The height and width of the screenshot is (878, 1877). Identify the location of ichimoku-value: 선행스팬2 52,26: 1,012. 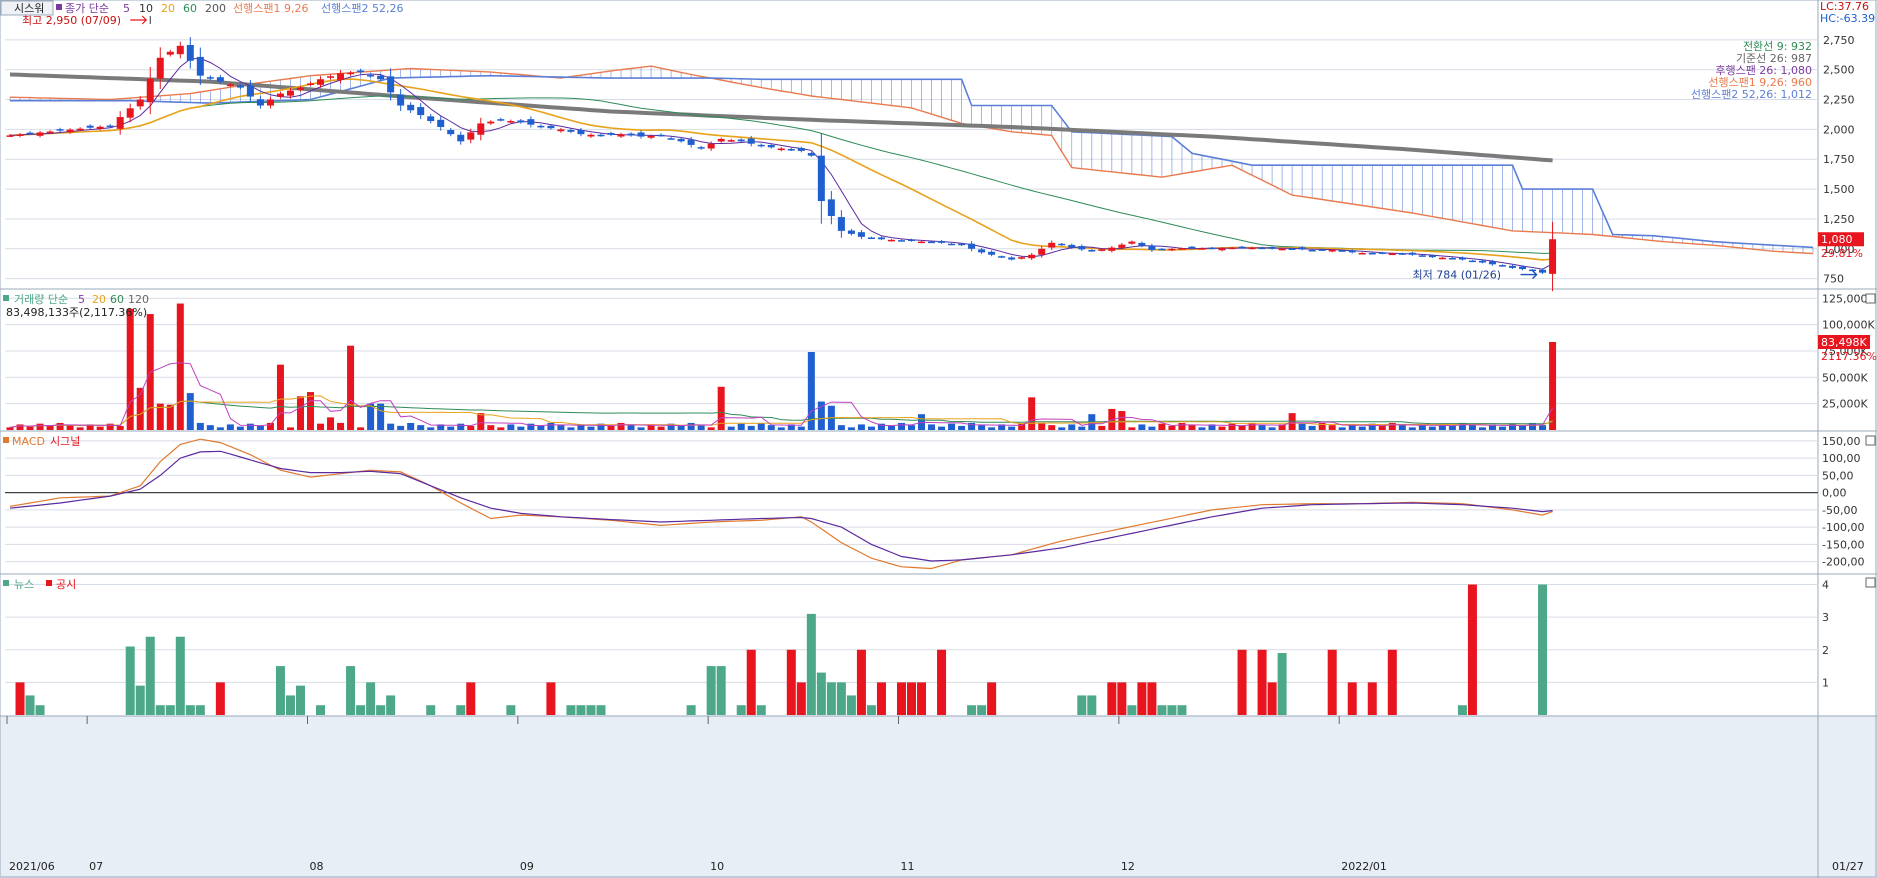
(1751, 94).